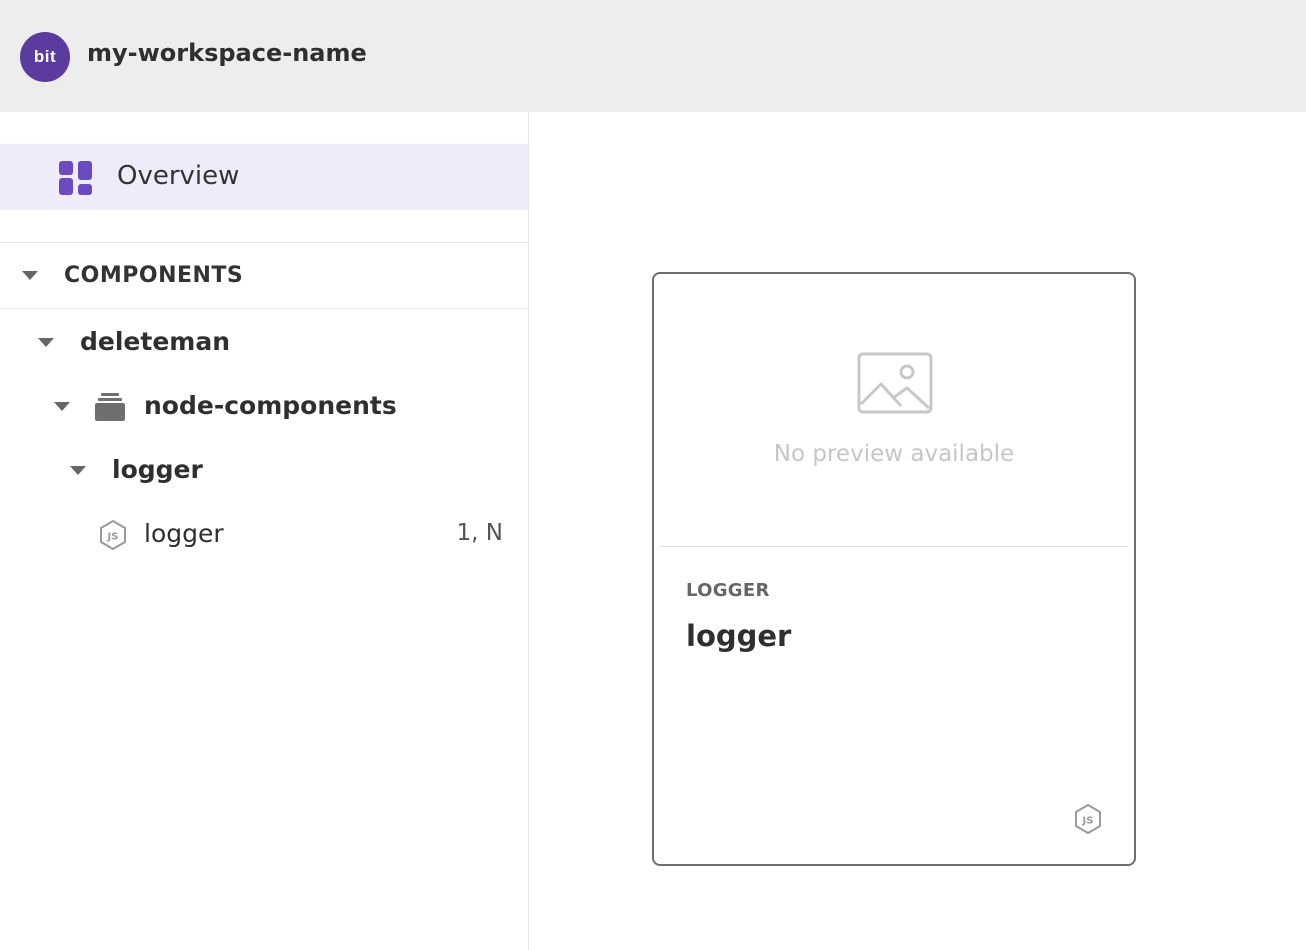 The width and height of the screenshot is (1306, 950). I want to click on bit-logo: bit, so click(45, 57).